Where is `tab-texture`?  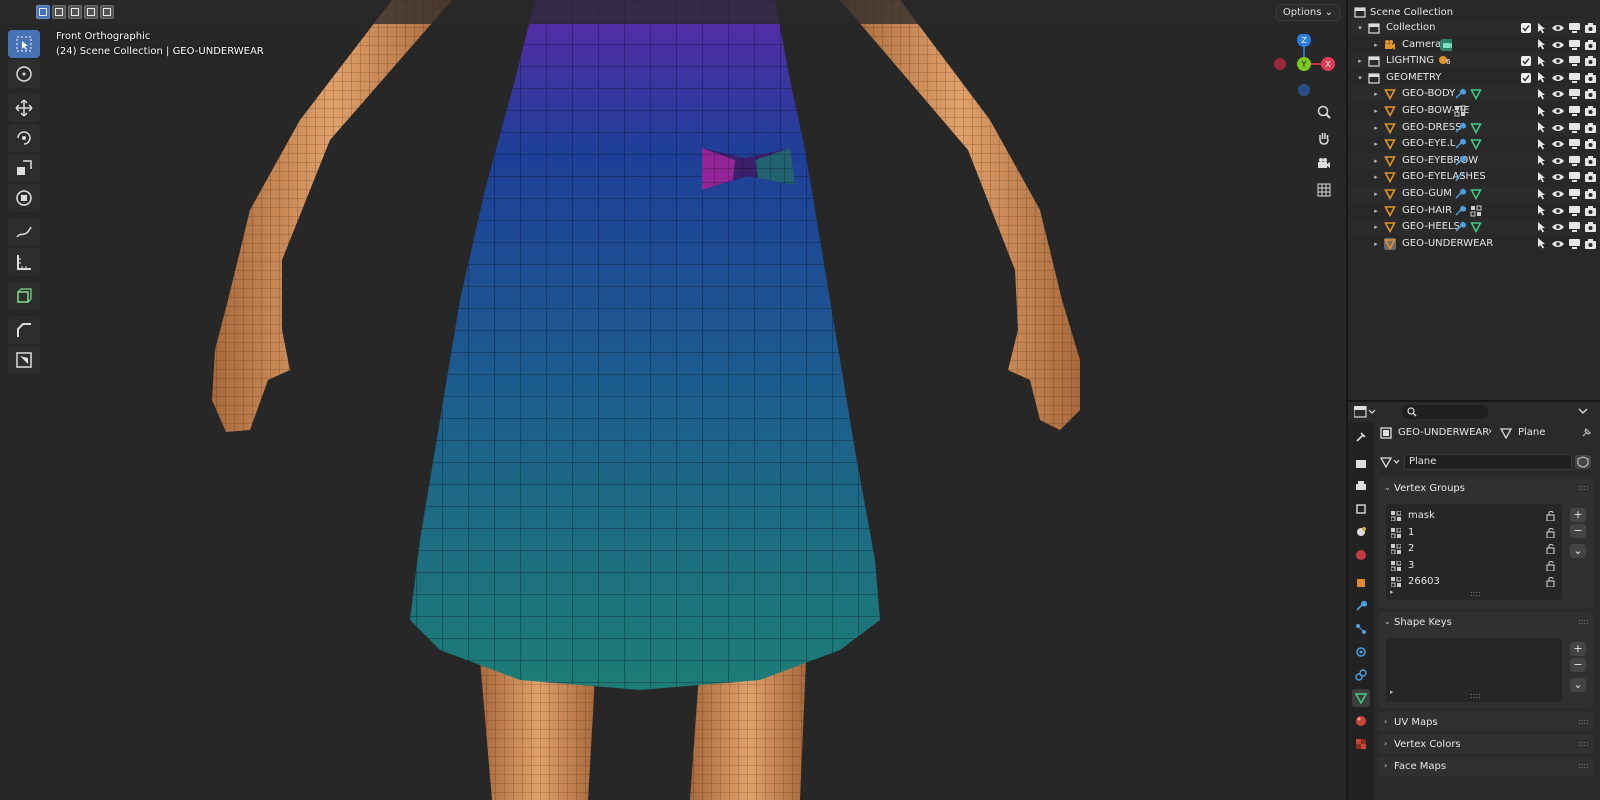 tab-texture is located at coordinates (1361, 744).